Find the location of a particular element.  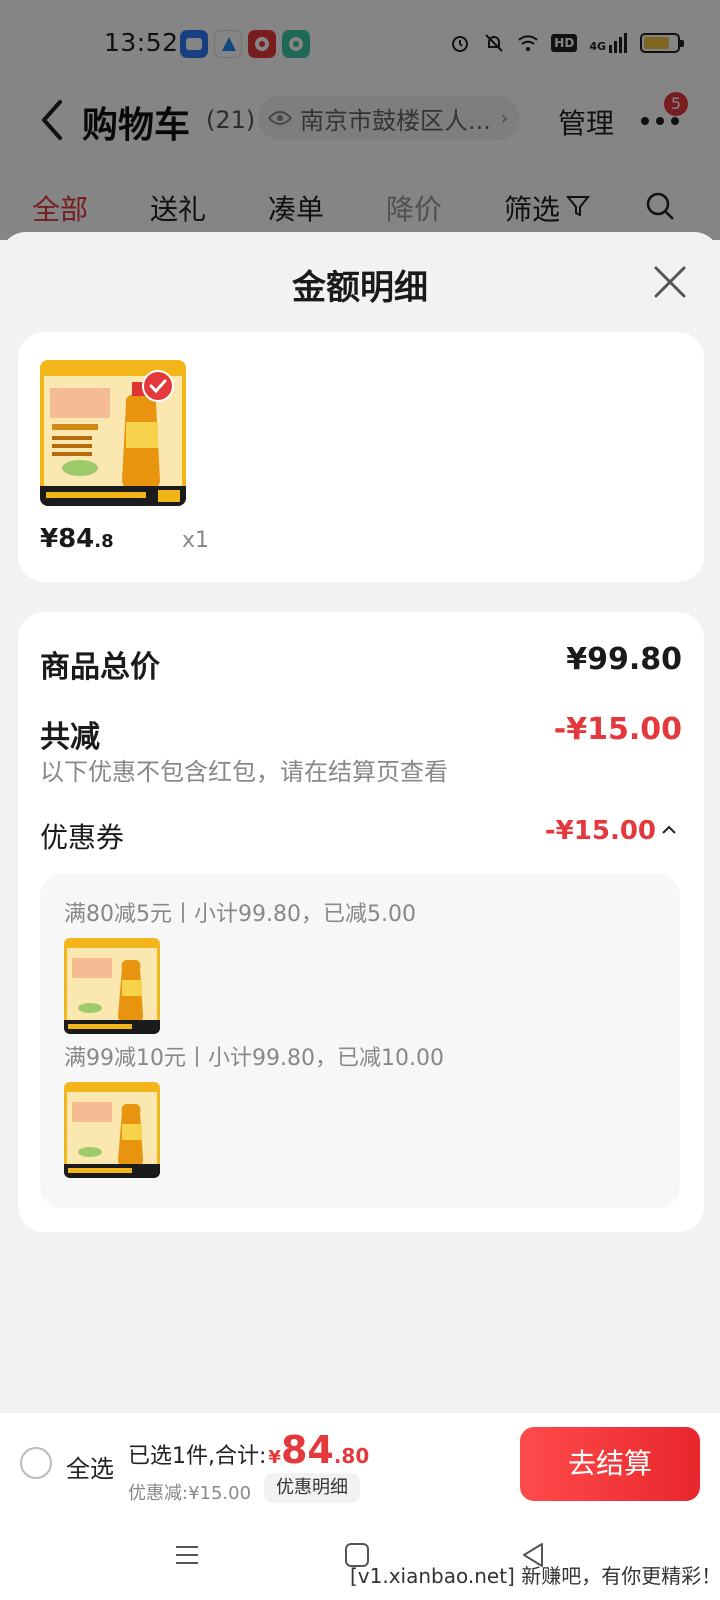

total-integer: 84 is located at coordinates (307, 1450).